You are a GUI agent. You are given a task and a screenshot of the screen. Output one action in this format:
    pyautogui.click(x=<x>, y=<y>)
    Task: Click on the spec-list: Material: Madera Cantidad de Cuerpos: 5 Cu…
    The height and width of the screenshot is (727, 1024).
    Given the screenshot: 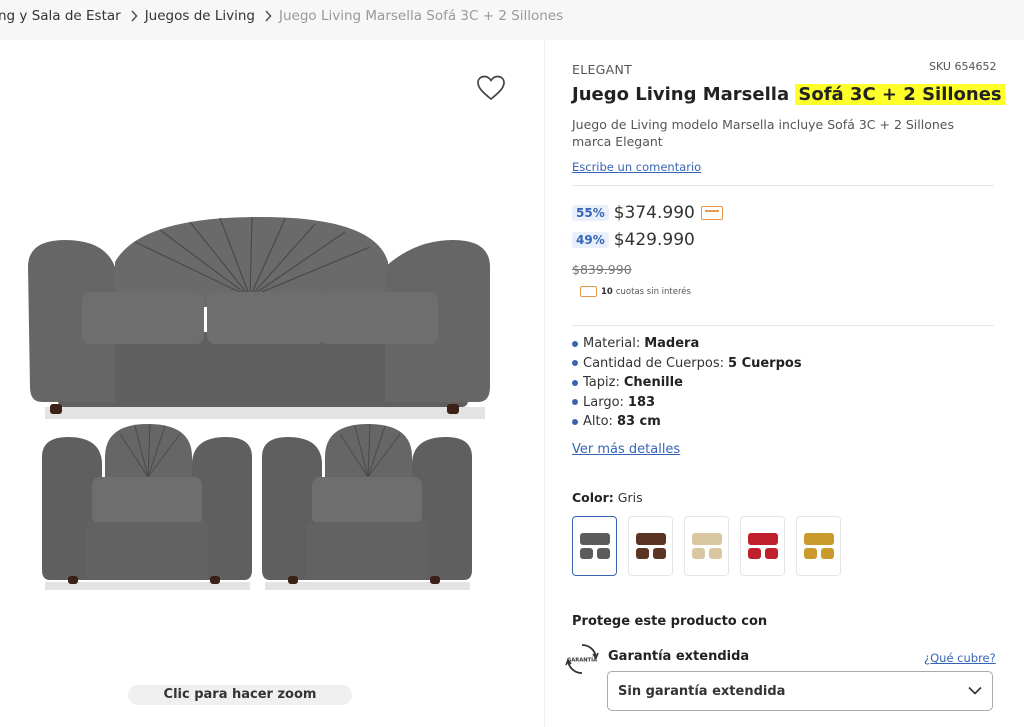 What is the action you would take?
    pyautogui.click(x=687, y=383)
    